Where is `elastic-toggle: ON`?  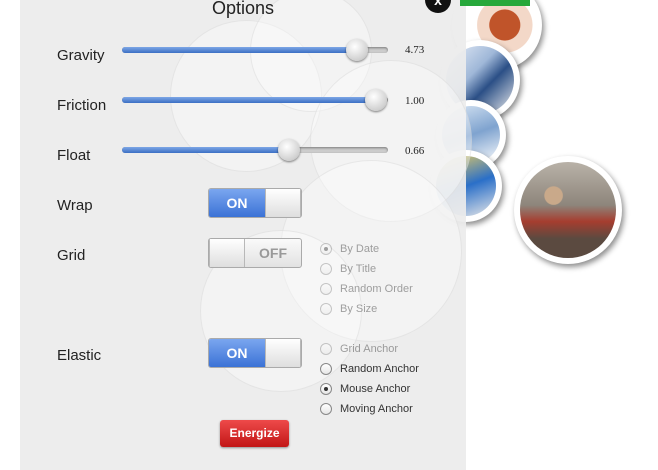
elastic-toggle: ON is located at coordinates (255, 353).